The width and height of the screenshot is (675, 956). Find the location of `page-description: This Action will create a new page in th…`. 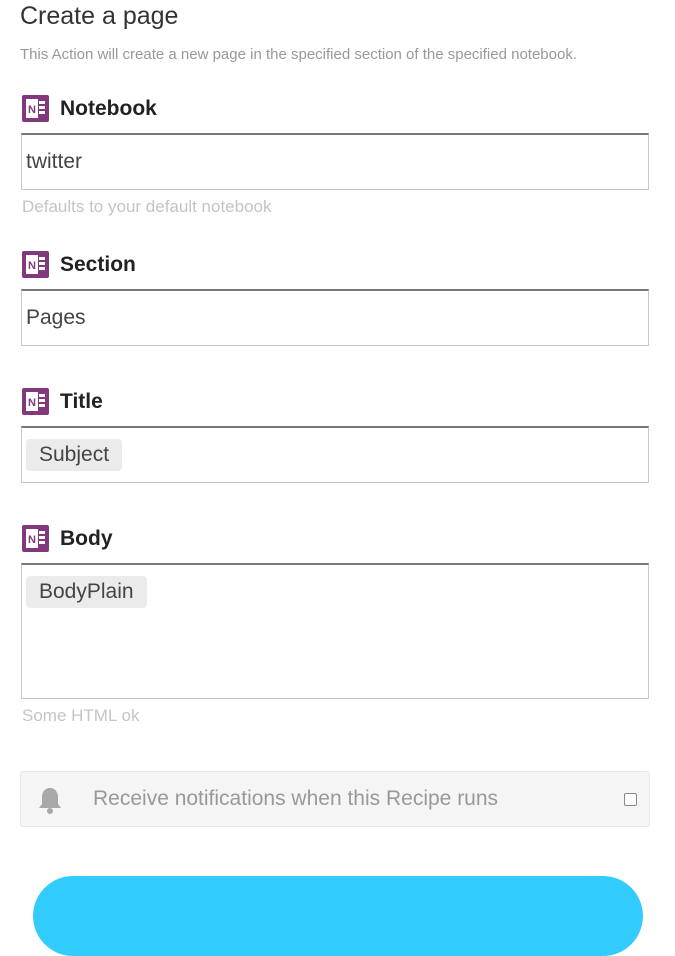

page-description: This Action will create a new page in th… is located at coordinates (298, 54).